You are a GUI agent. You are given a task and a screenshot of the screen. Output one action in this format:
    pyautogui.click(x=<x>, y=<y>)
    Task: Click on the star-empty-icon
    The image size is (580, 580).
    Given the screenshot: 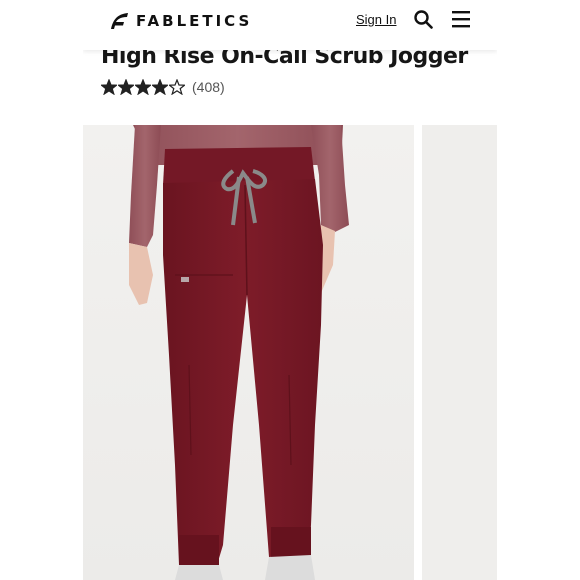 What is the action you would take?
    pyautogui.click(x=177, y=87)
    